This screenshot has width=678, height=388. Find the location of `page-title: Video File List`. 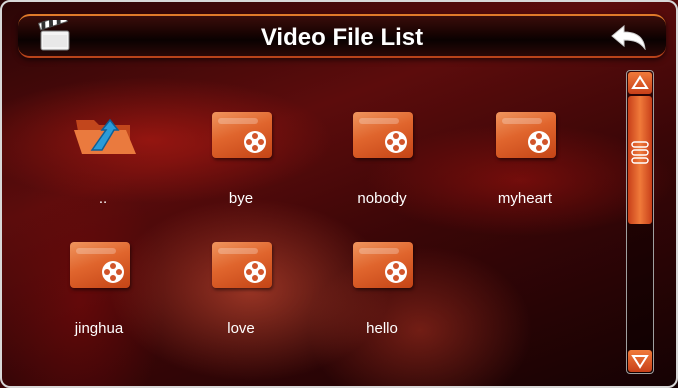

page-title: Video File List is located at coordinates (342, 37).